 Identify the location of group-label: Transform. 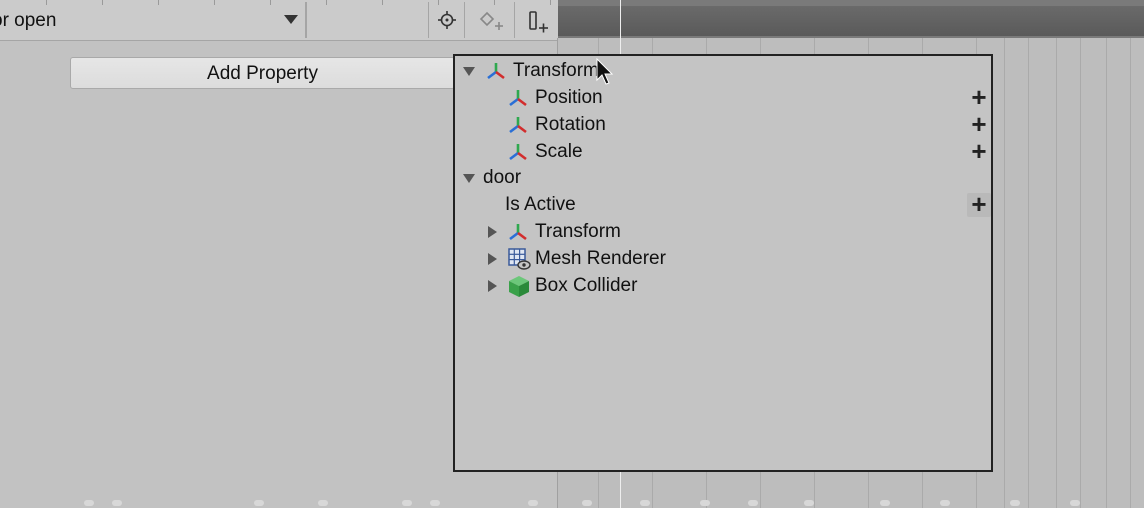
(556, 70).